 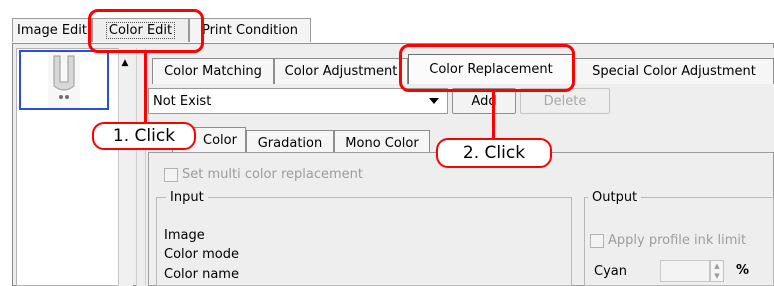 What do you see at coordinates (125, 167) in the screenshot?
I see `thumbnail-scrollbar` at bounding box center [125, 167].